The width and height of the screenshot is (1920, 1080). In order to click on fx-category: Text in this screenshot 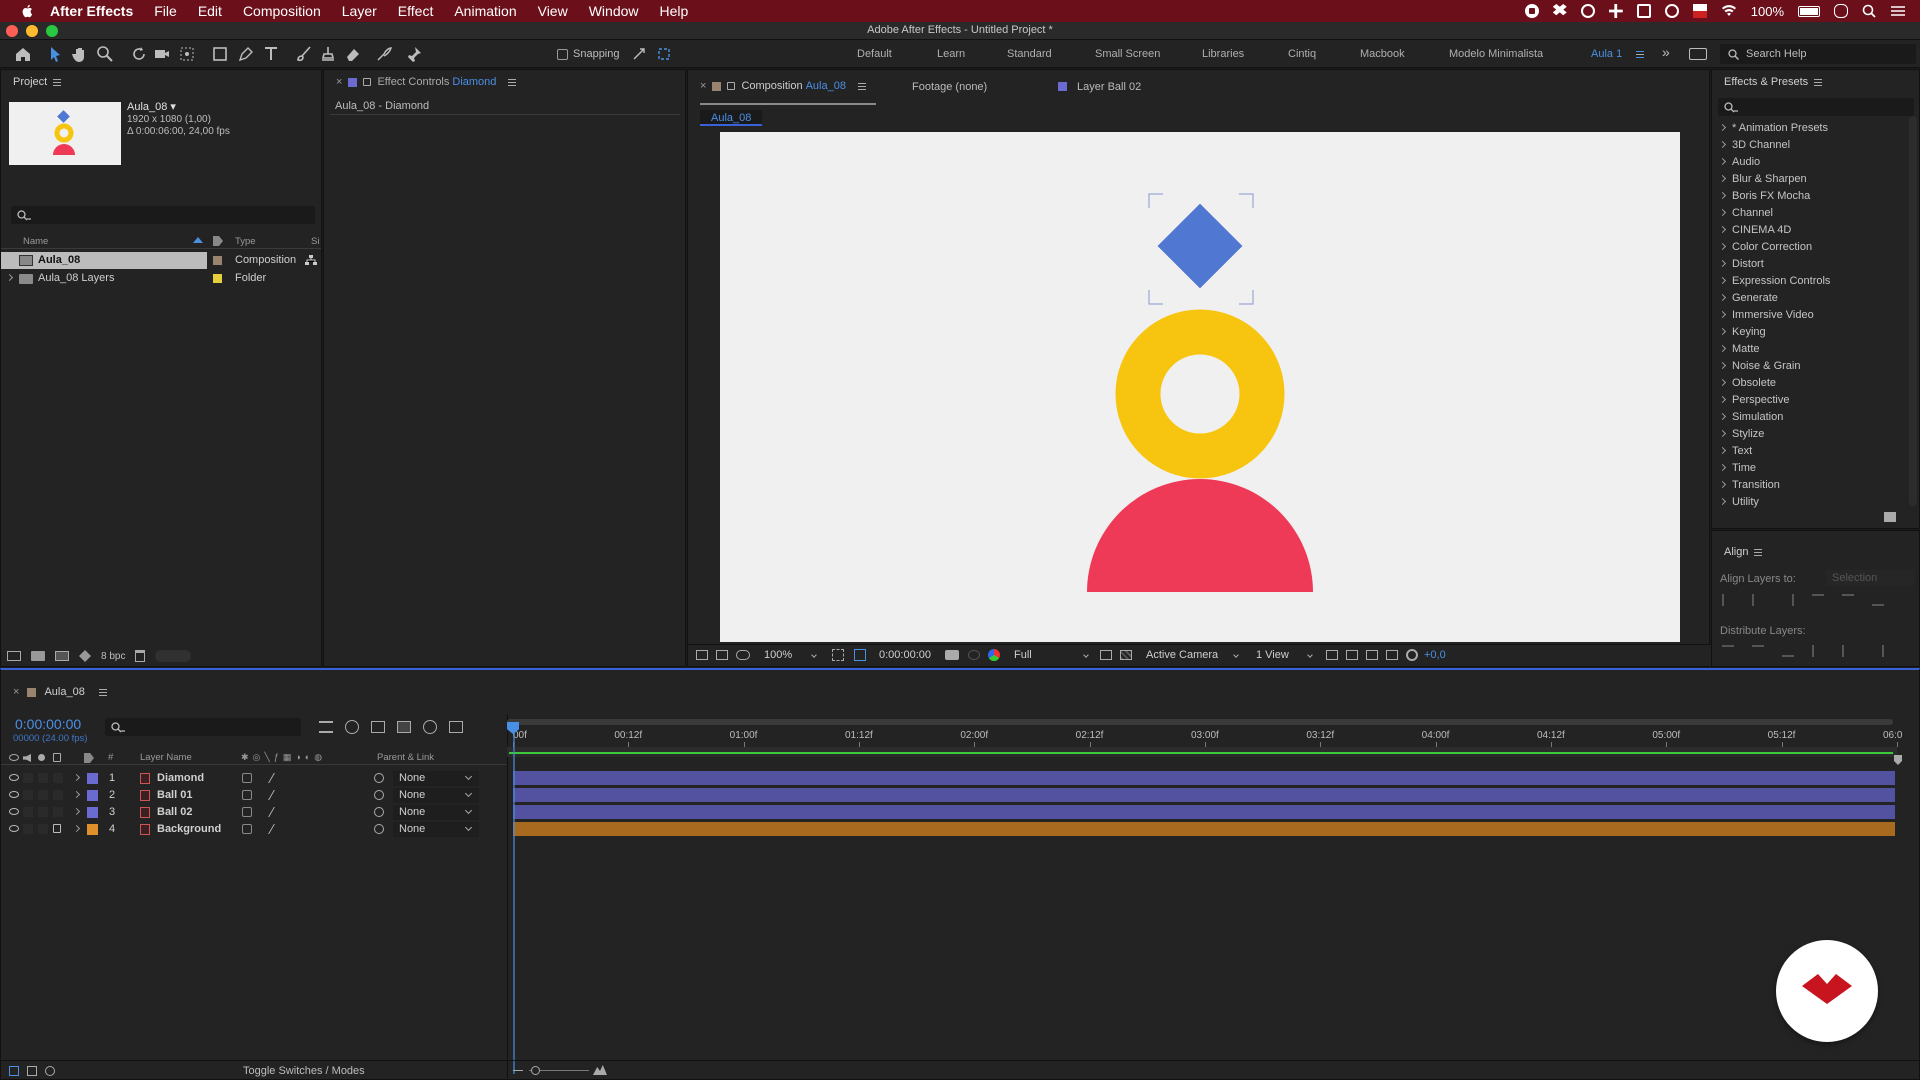, I will do `click(1810, 450)`.